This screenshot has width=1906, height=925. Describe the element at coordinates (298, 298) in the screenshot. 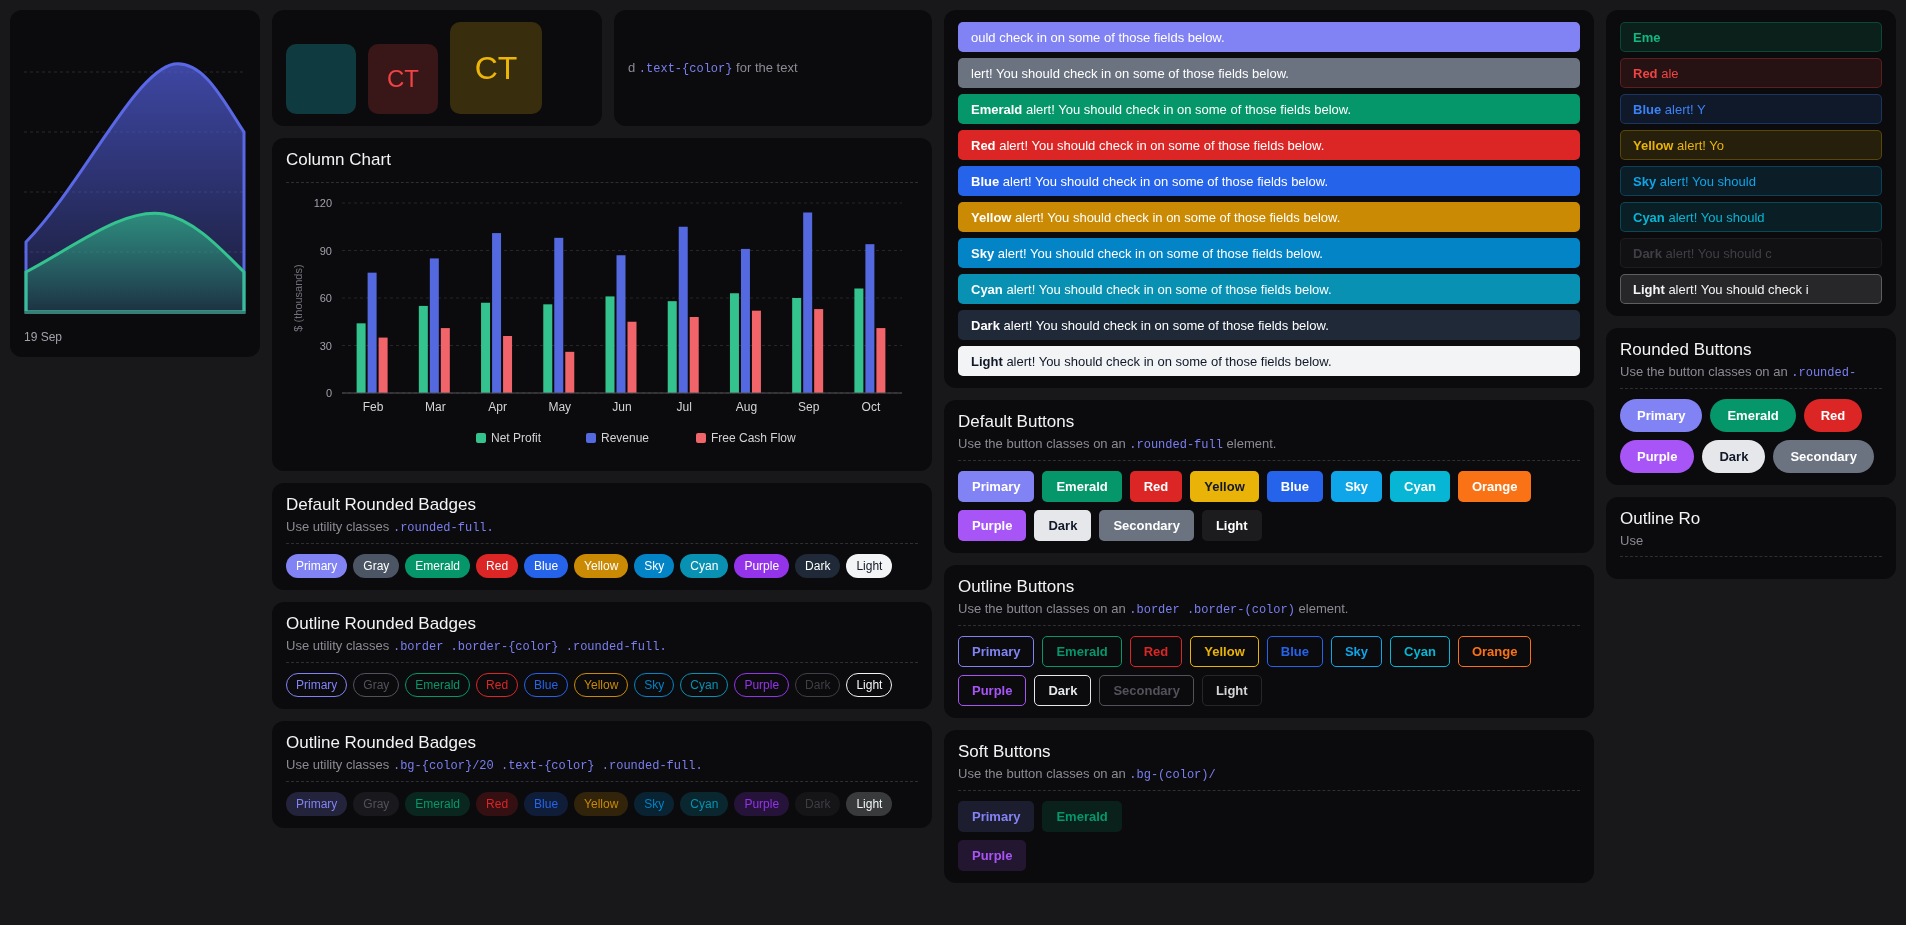

I see `y-axis-title: $ (thousands)` at that location.